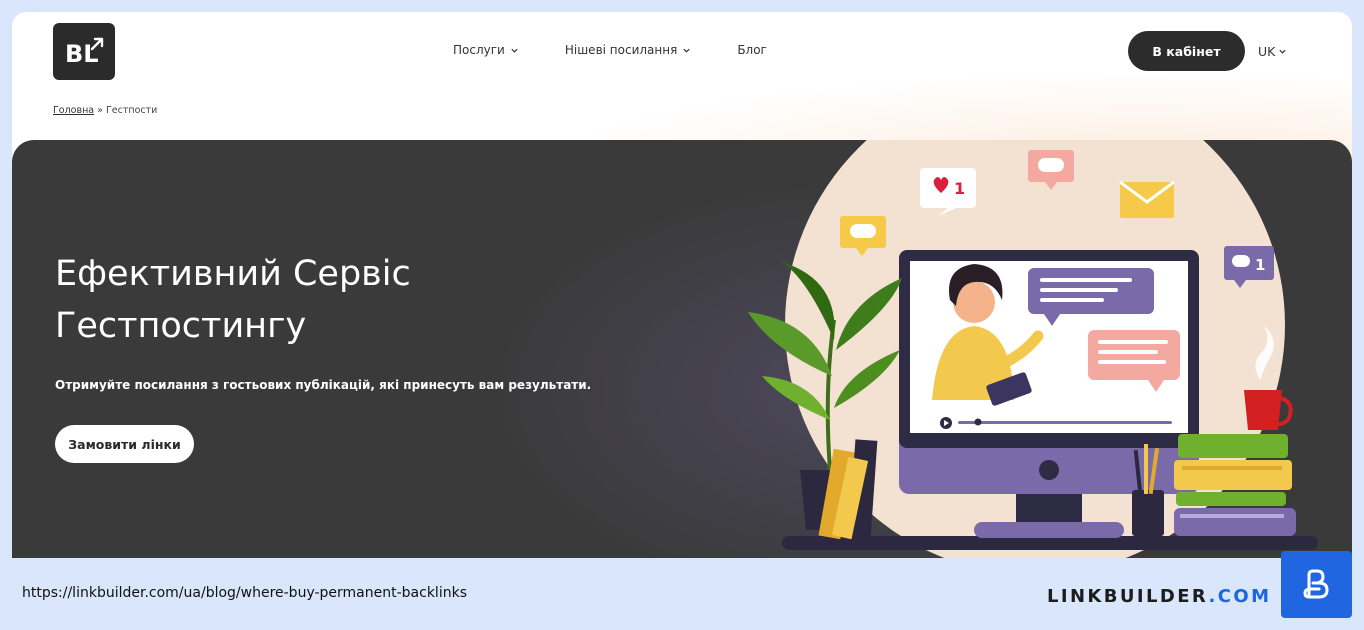 This screenshot has width=1364, height=630. I want to click on brand-tld: COM, so click(1244, 596).